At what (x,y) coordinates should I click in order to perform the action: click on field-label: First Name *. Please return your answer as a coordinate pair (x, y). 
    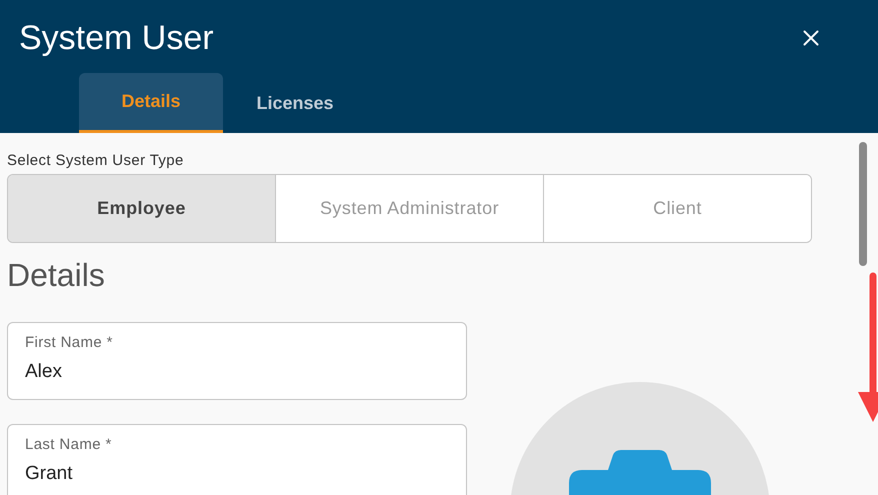
    Looking at the image, I should click on (69, 343).